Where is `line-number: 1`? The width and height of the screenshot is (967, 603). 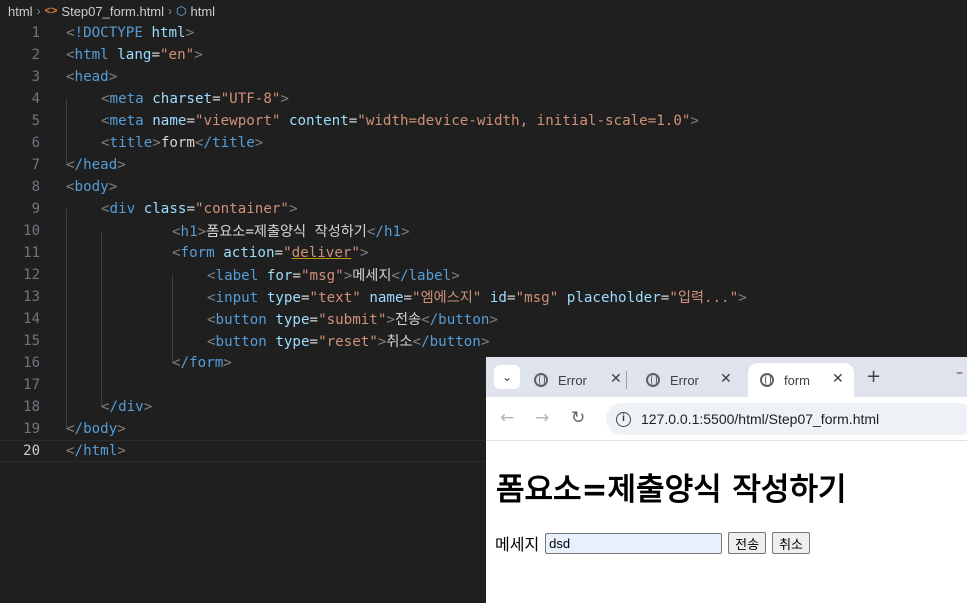
line-number: 1 is located at coordinates (35, 33).